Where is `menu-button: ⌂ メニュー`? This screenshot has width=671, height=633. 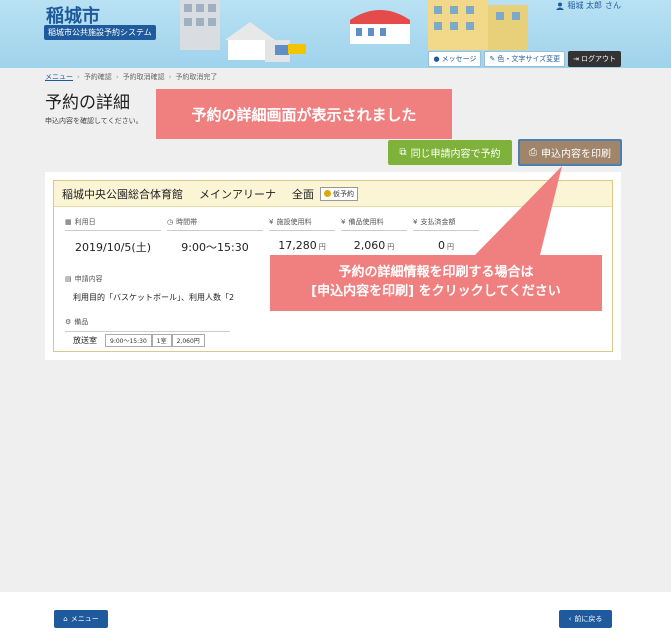
menu-button: ⌂ メニュー is located at coordinates (81, 619).